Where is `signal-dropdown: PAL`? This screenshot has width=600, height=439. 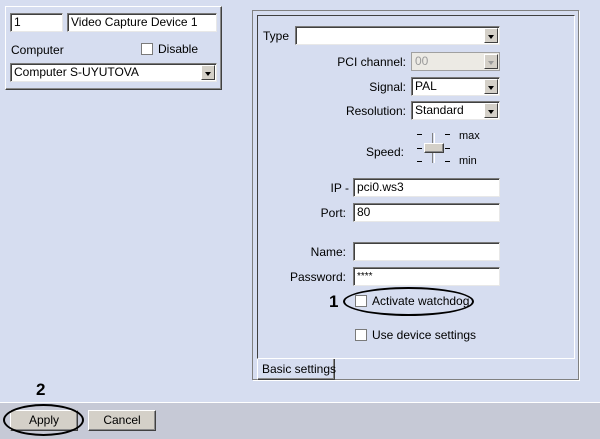 signal-dropdown: PAL is located at coordinates (455, 86).